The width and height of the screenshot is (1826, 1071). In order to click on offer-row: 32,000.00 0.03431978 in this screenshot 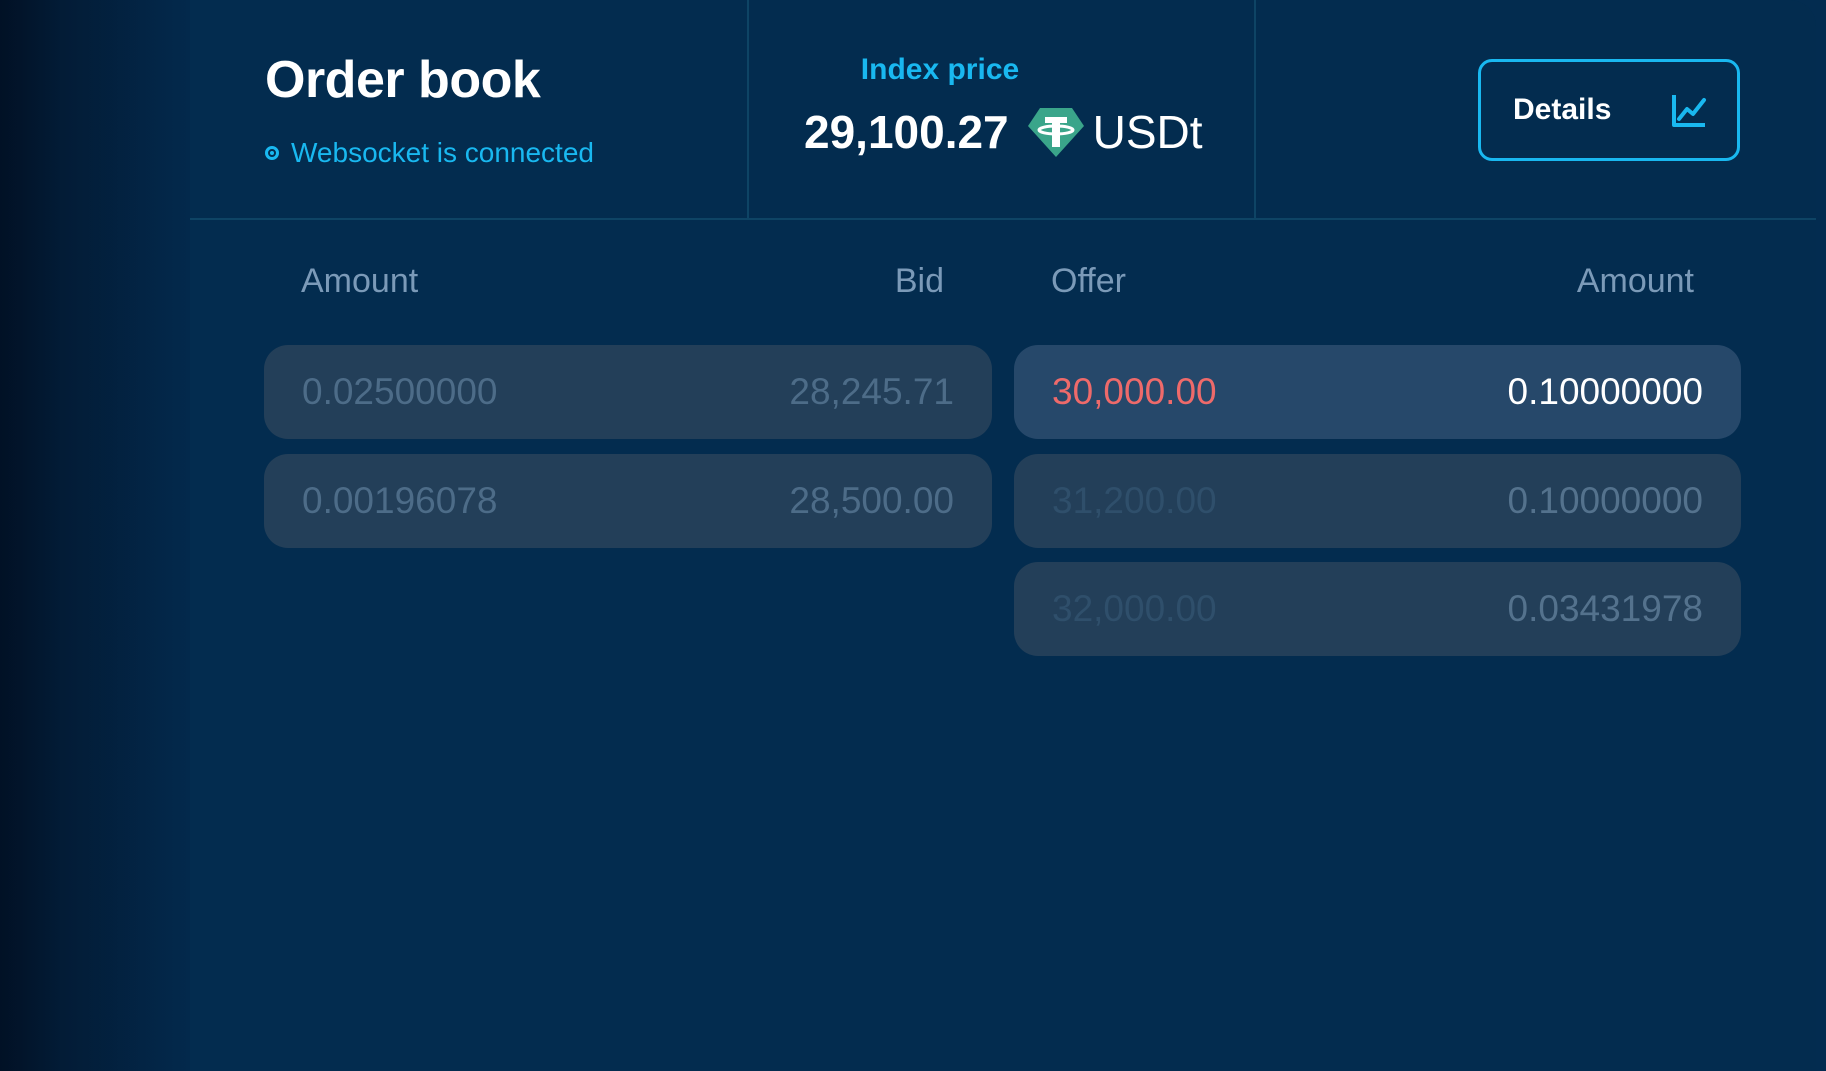, I will do `click(1377, 609)`.